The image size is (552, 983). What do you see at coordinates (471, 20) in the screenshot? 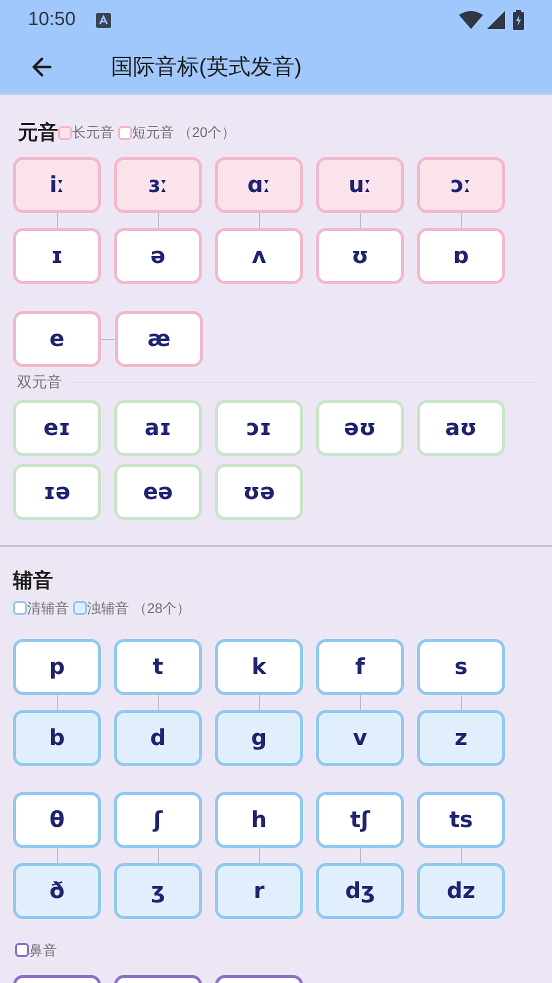
I see `wifi-icon` at bounding box center [471, 20].